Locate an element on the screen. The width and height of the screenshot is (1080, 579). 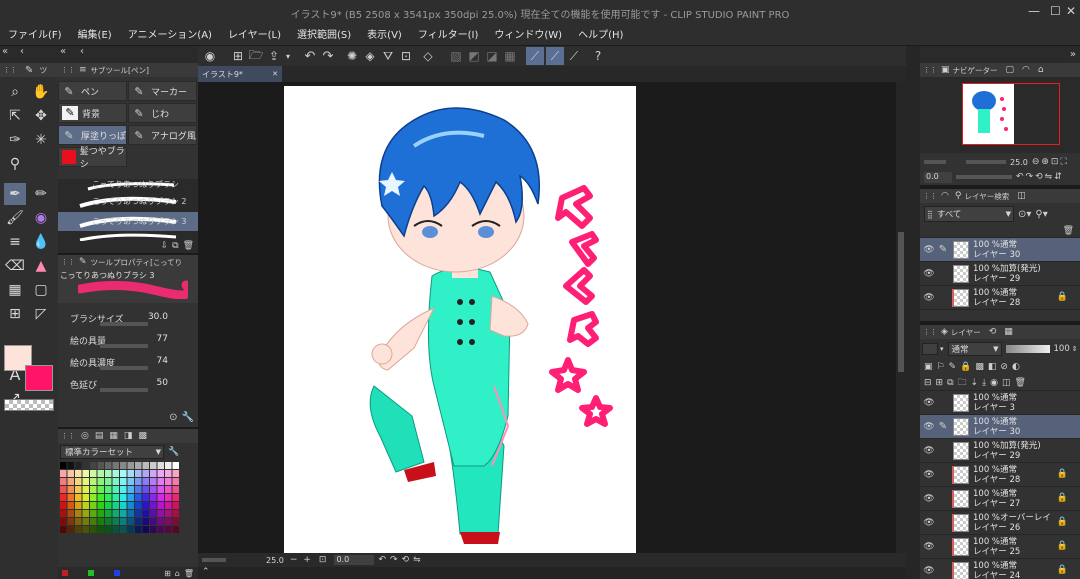
pencil-tool-icon: ✏ is located at coordinates (41, 194).